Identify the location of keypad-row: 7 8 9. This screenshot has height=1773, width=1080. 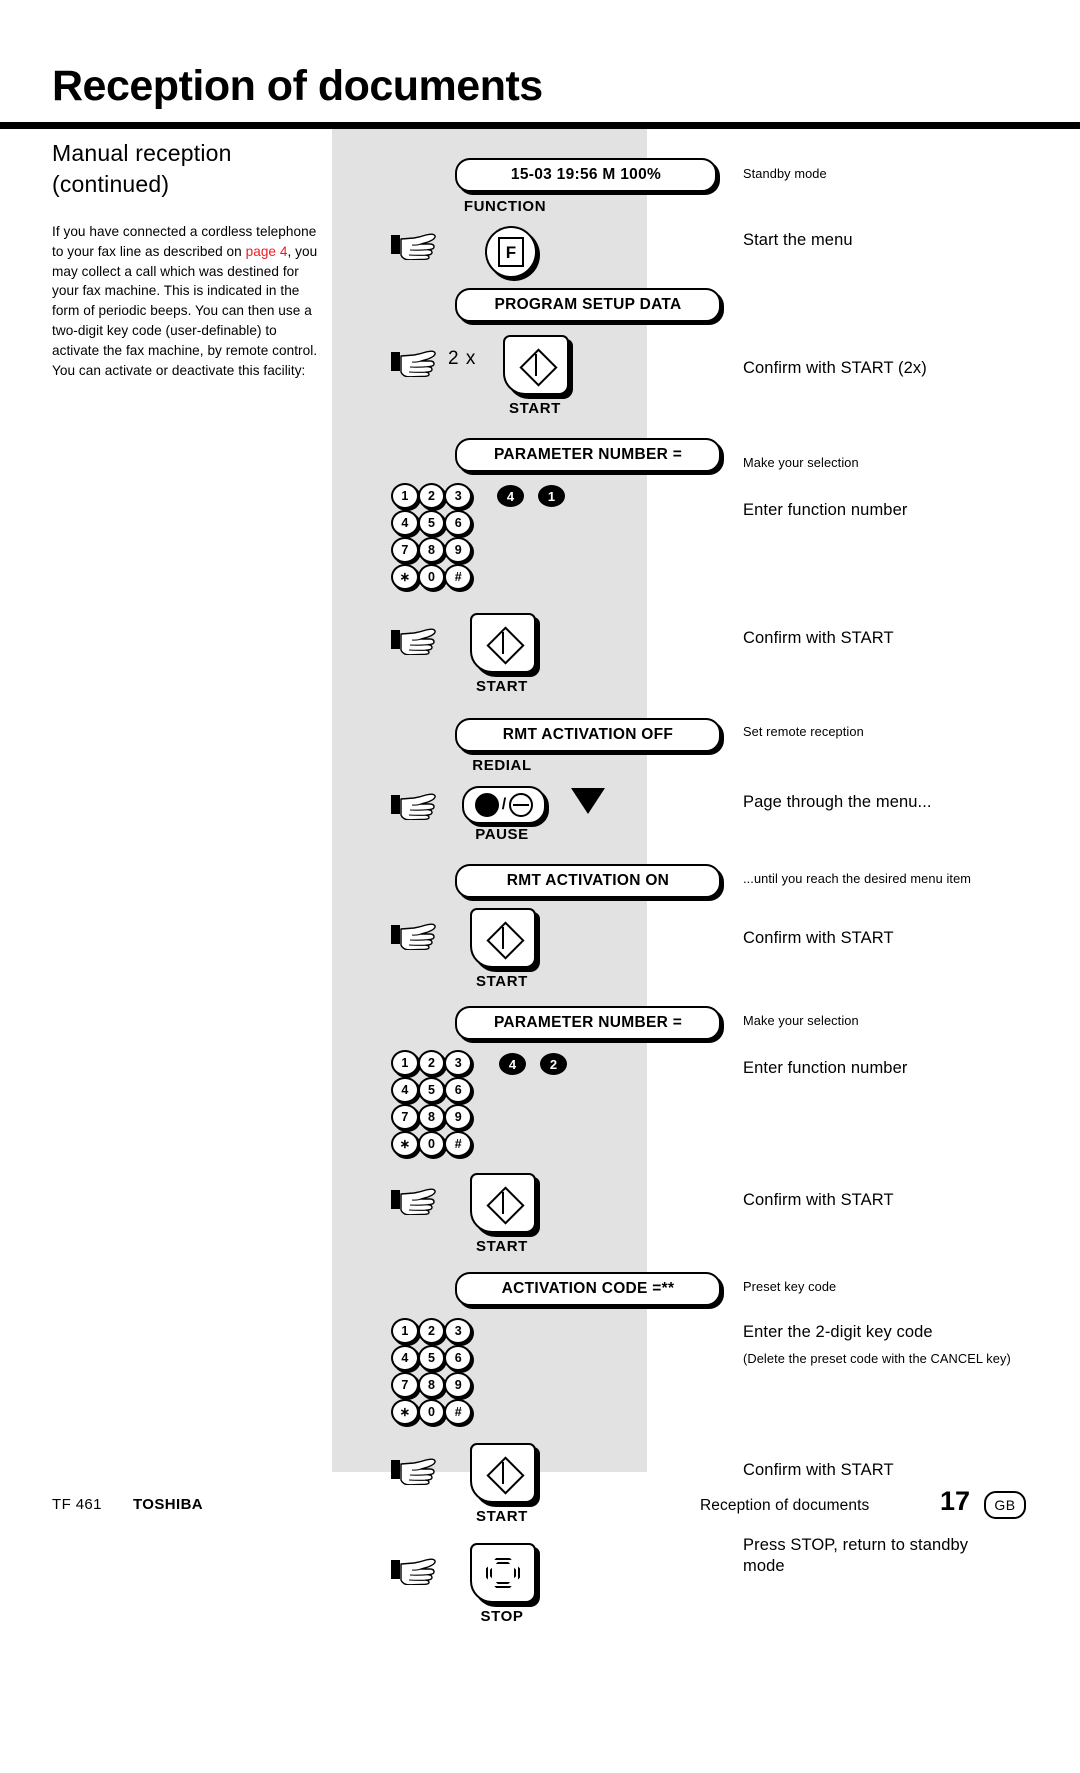
(432, 1117).